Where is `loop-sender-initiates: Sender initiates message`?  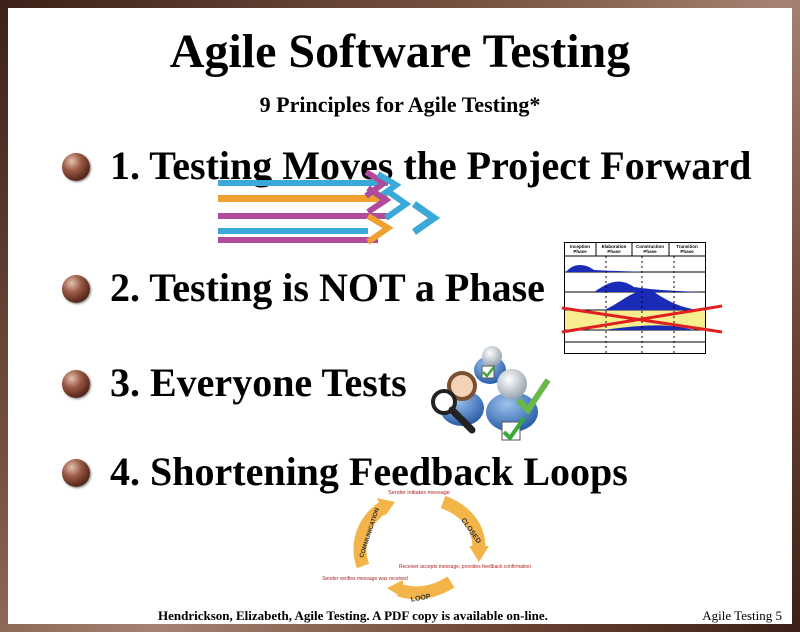 loop-sender-initiates: Sender initiates message is located at coordinates (419, 493).